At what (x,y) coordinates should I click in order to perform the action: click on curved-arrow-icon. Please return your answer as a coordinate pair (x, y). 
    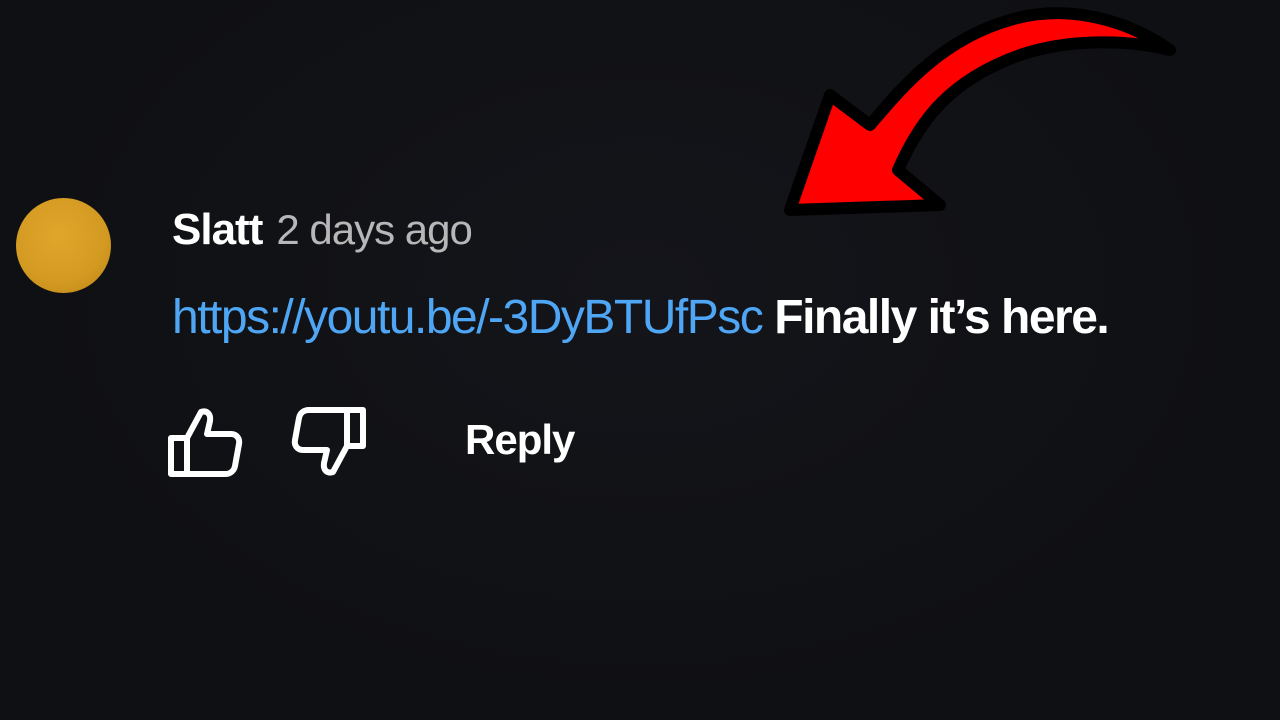
    Looking at the image, I should click on (980, 111).